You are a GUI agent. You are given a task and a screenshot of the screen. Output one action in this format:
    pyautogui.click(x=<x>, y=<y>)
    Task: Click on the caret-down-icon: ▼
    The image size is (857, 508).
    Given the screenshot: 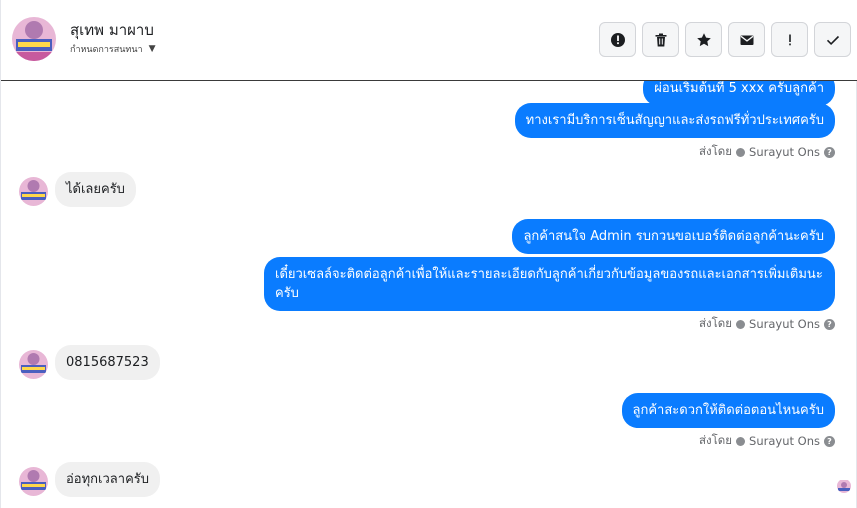 What is the action you would take?
    pyautogui.click(x=152, y=49)
    